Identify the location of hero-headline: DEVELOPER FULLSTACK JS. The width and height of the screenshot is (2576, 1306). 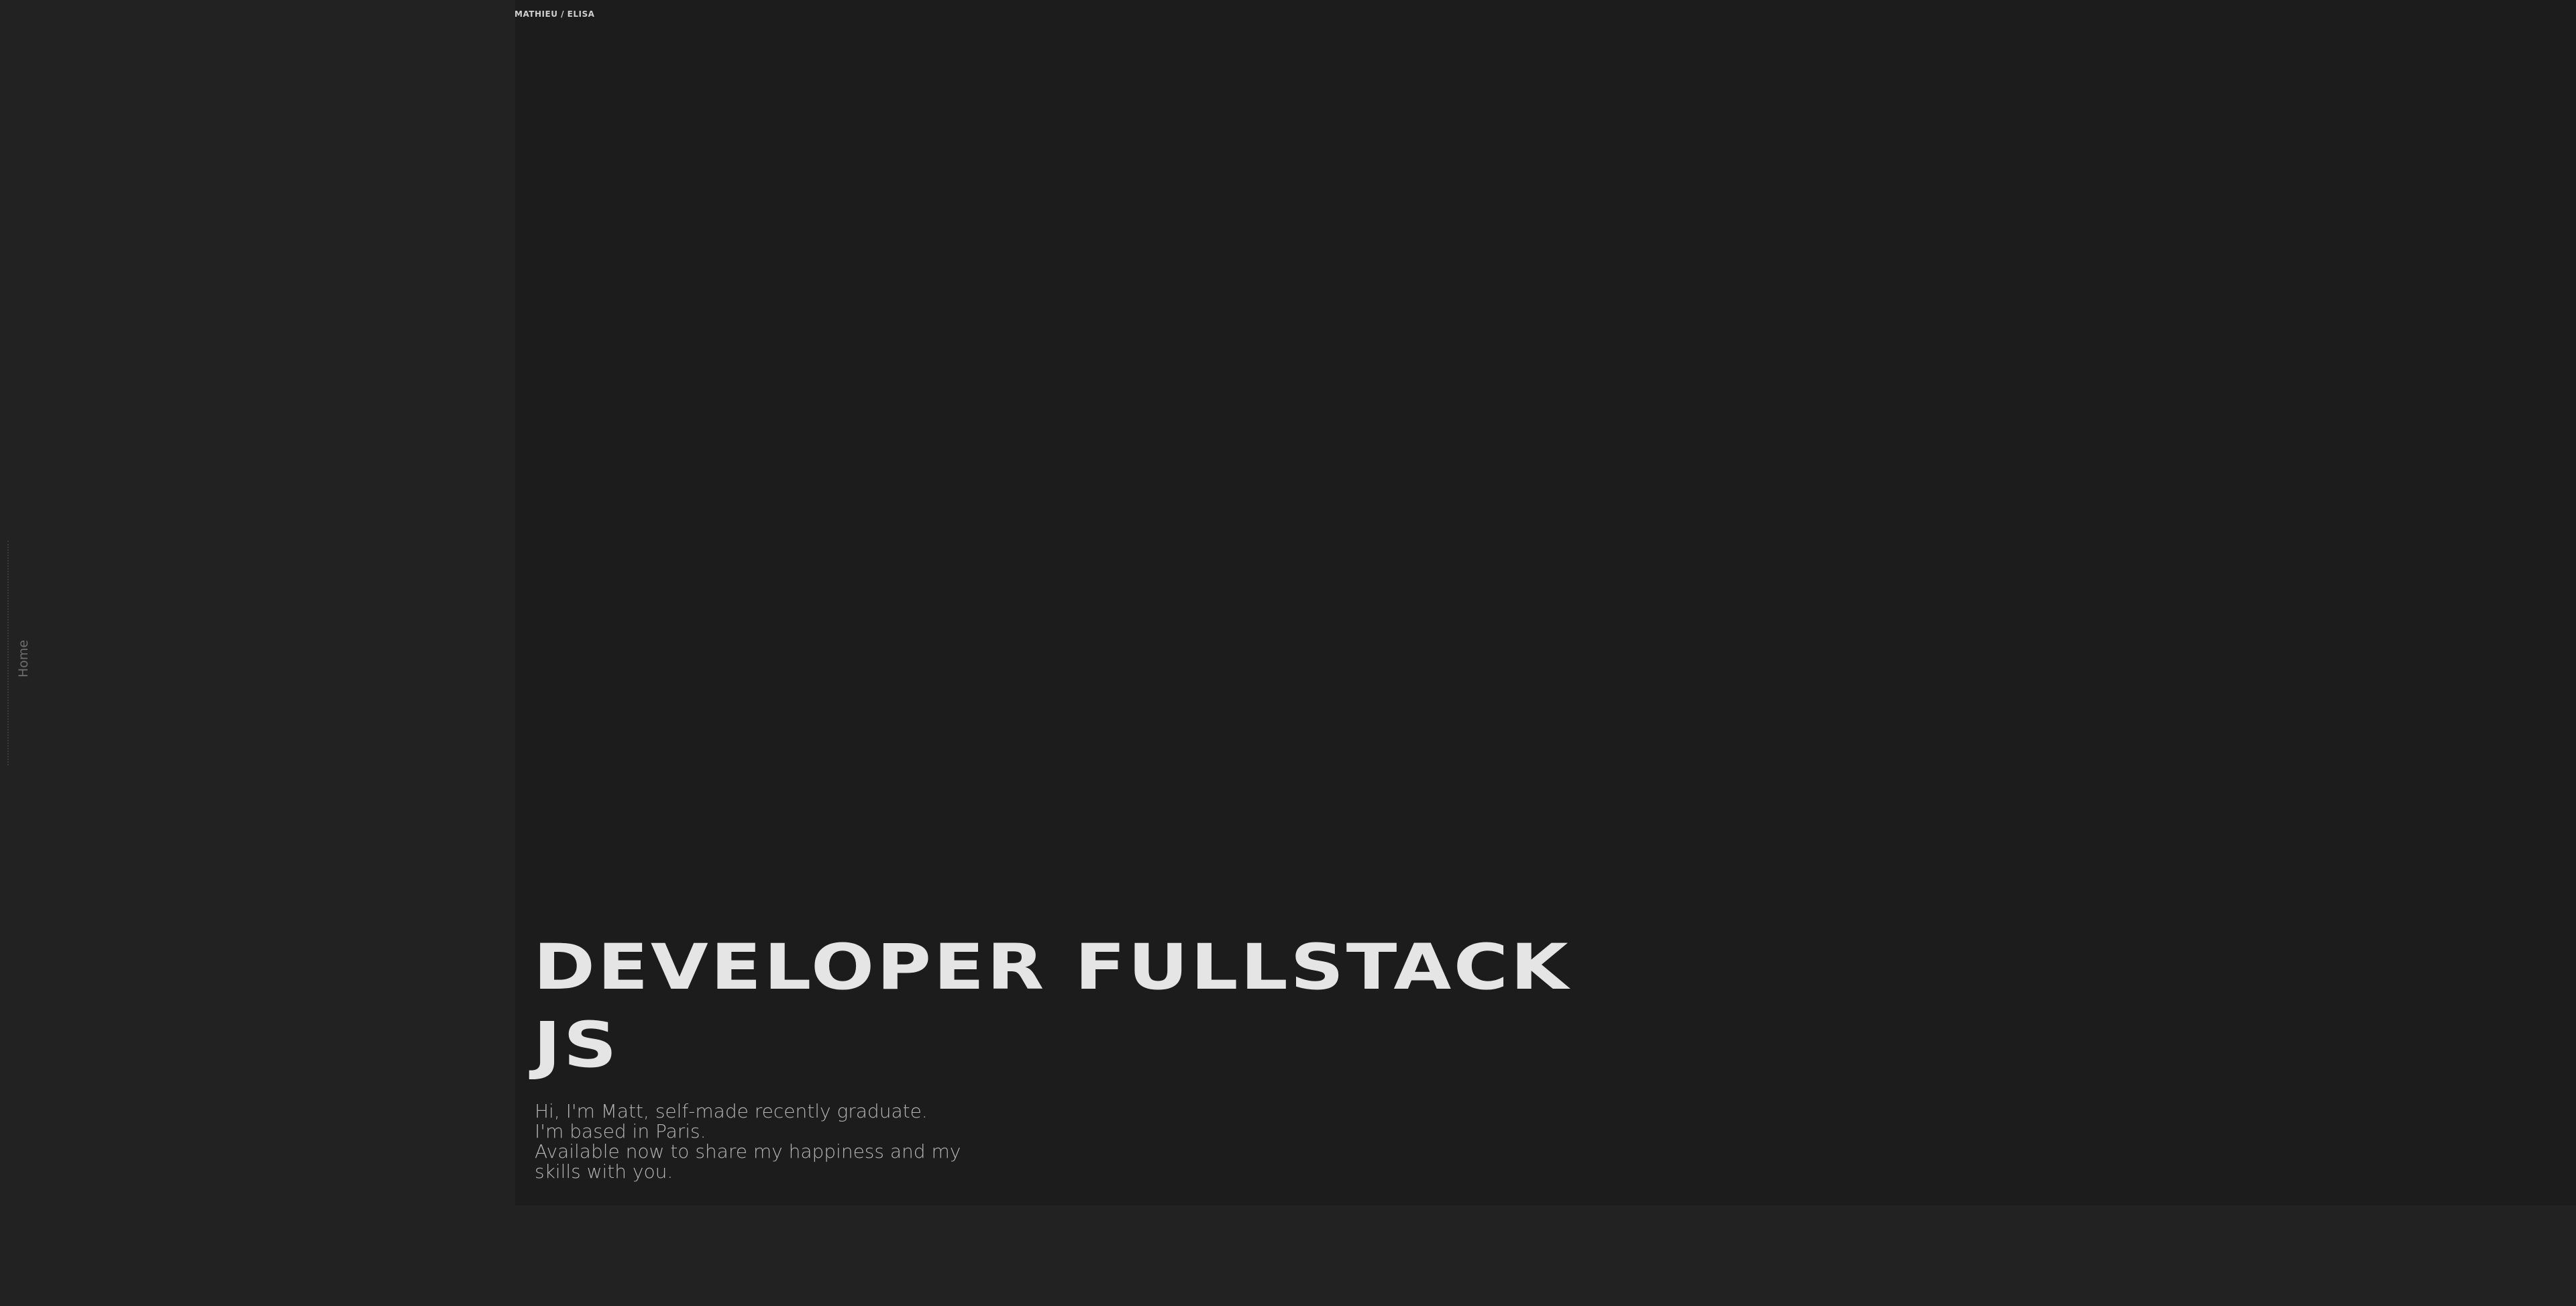
(1051, 1007).